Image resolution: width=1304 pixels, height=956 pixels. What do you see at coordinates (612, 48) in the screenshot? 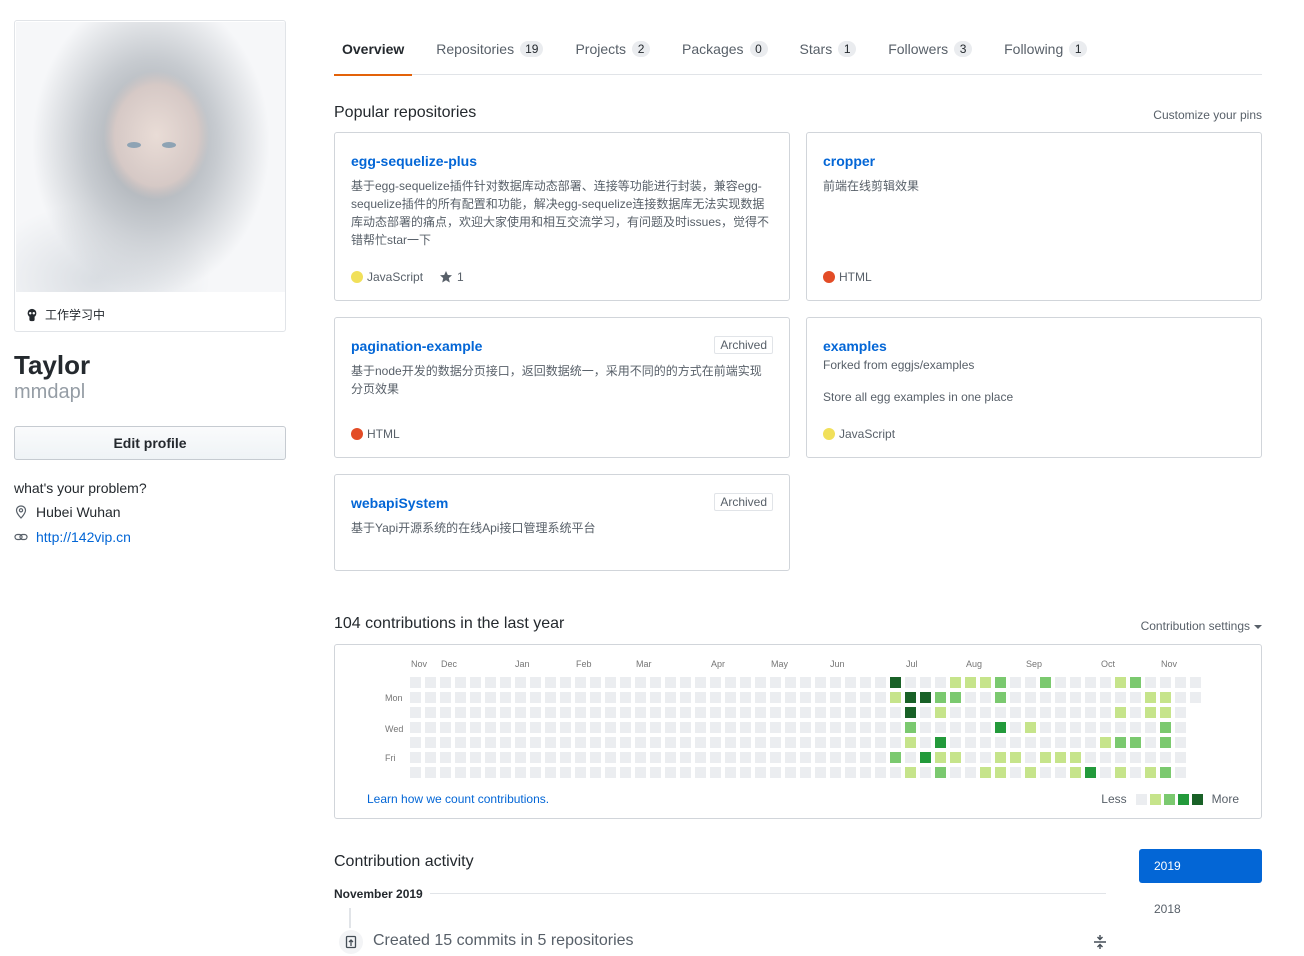
I see `tab-projects: Projects 2` at bounding box center [612, 48].